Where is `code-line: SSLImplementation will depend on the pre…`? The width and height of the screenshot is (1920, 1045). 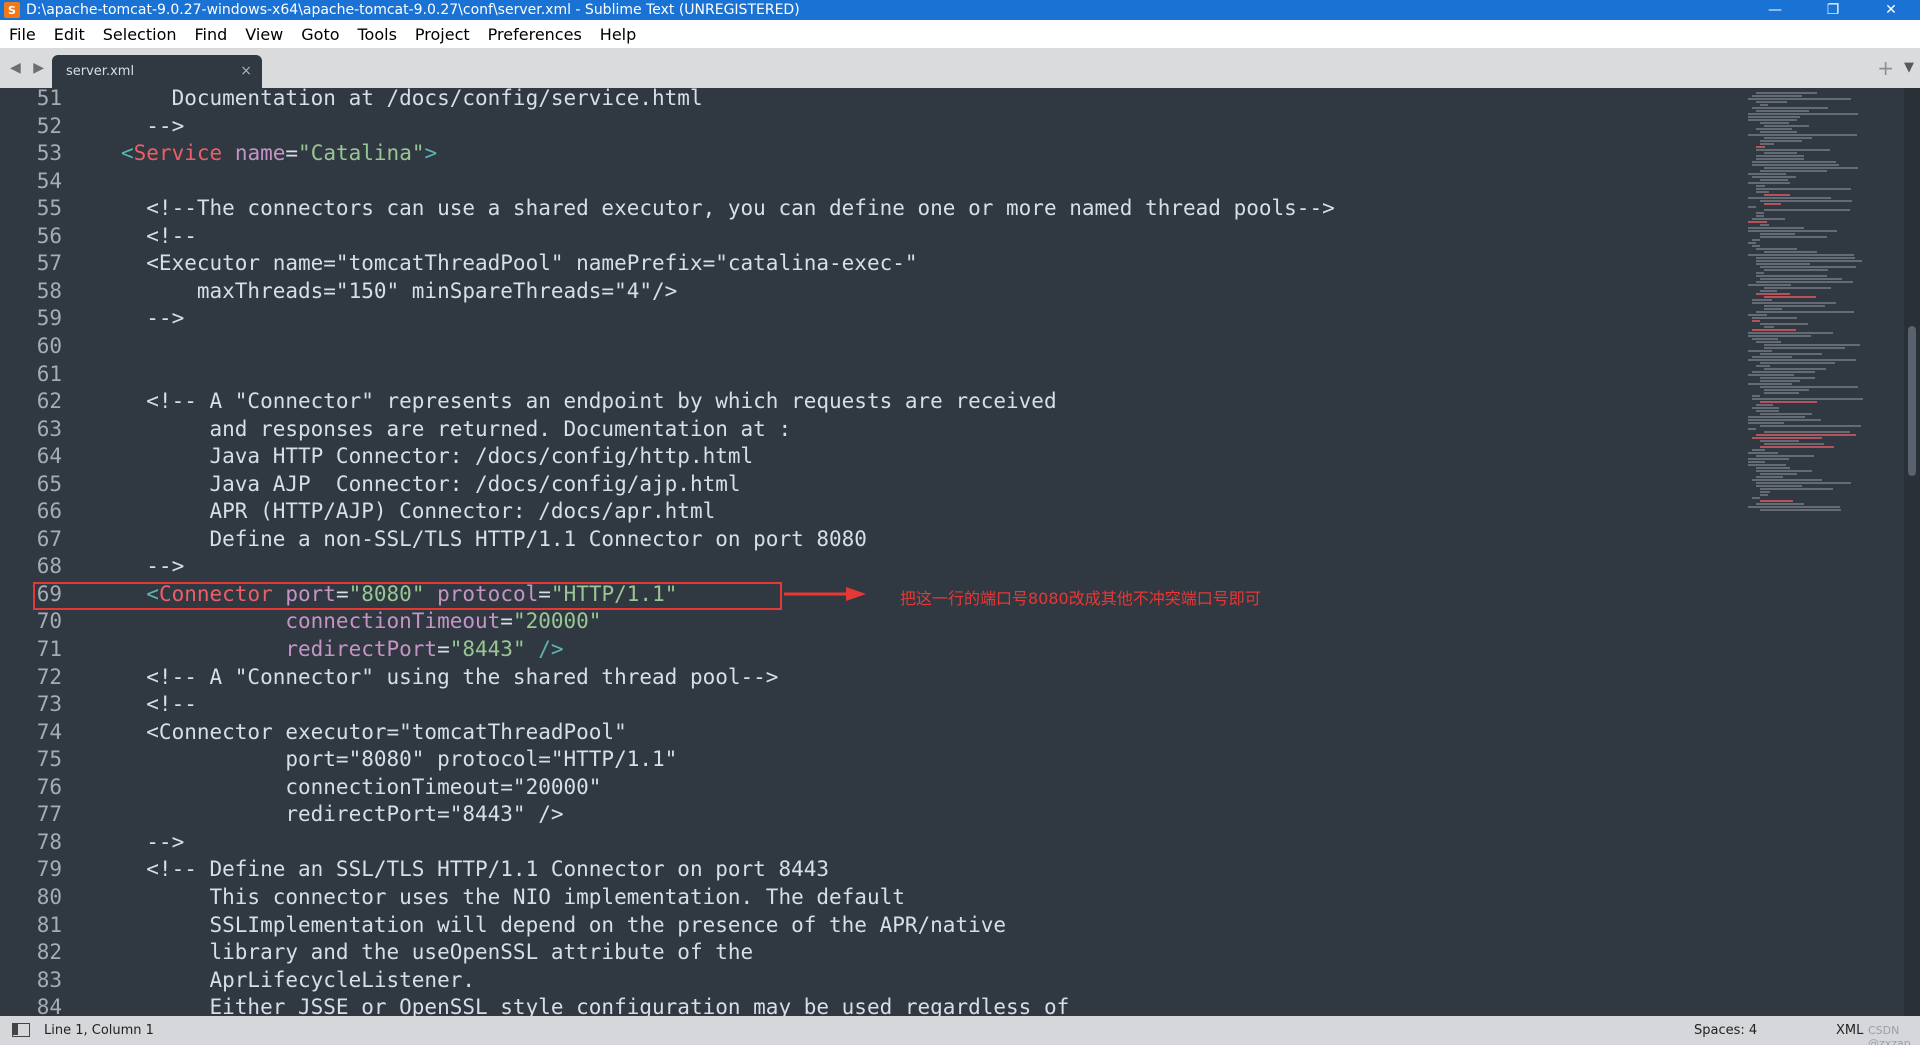 code-line: SSLImplementation will depend on the pre… is located at coordinates (564, 925).